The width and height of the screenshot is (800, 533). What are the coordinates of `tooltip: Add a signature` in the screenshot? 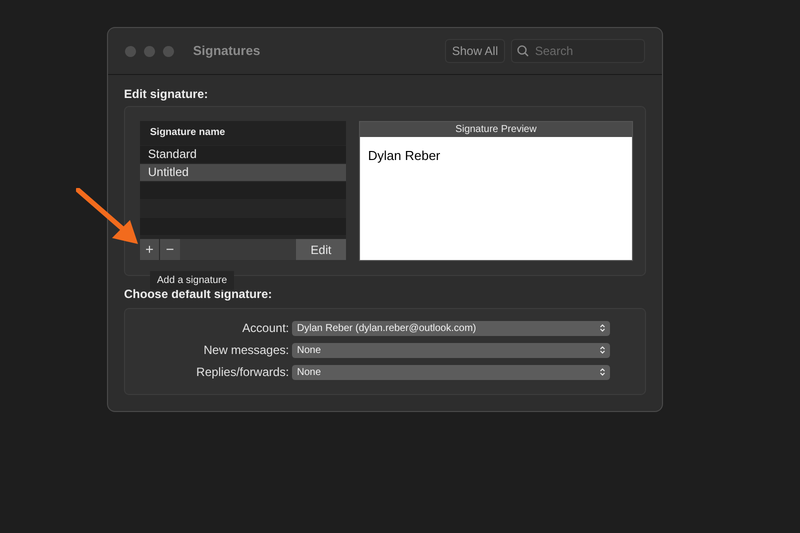 It's located at (192, 280).